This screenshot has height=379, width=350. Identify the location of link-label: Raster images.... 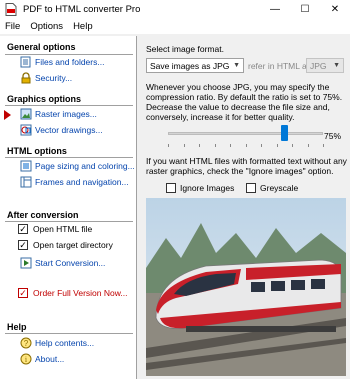
(66, 114).